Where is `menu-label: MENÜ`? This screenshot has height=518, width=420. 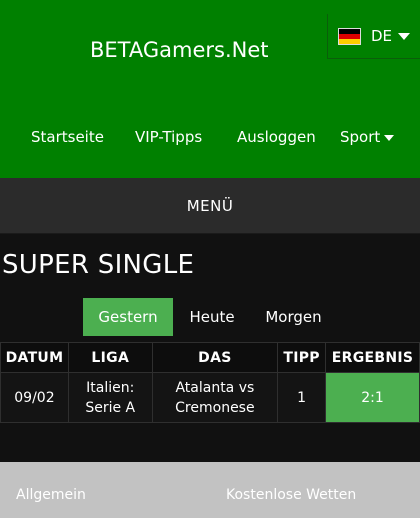 menu-label: MENÜ is located at coordinates (210, 205).